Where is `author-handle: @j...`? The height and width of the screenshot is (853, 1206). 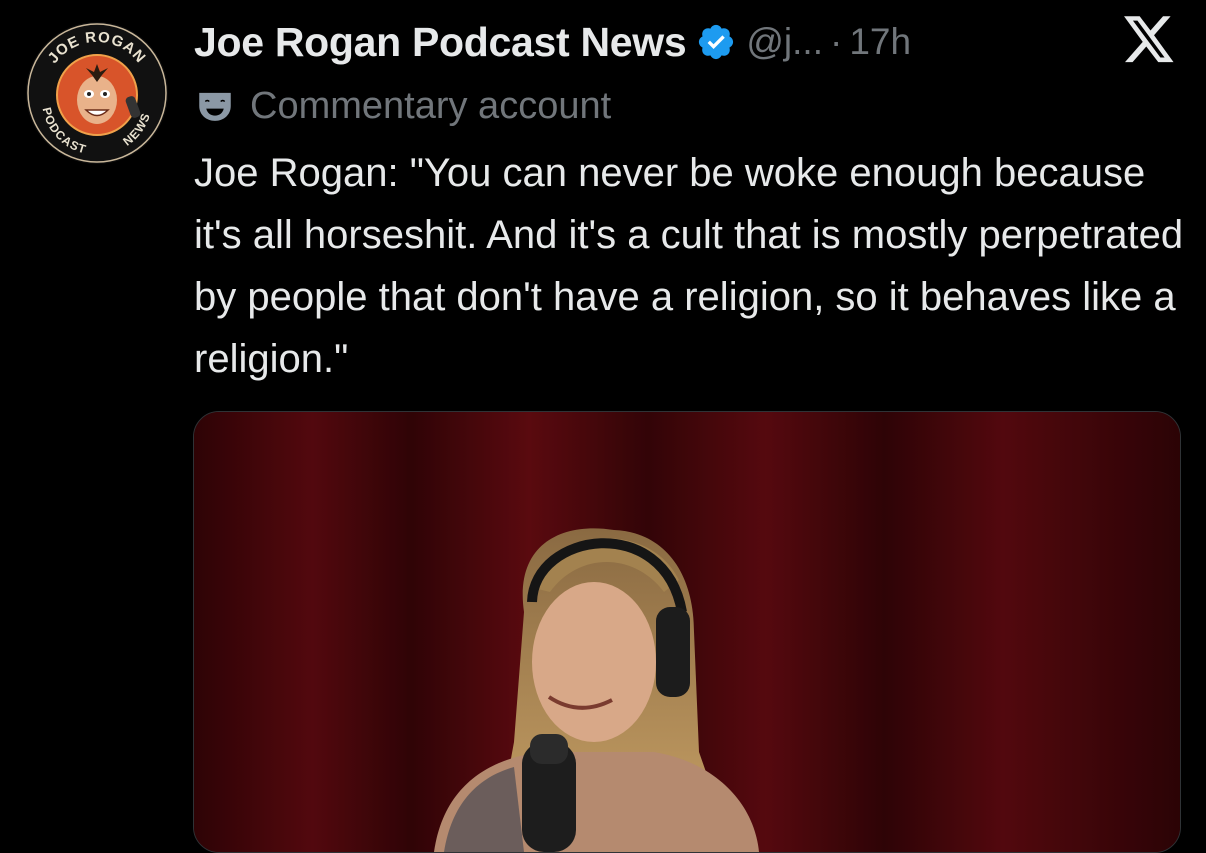
author-handle: @j... is located at coordinates (784, 42).